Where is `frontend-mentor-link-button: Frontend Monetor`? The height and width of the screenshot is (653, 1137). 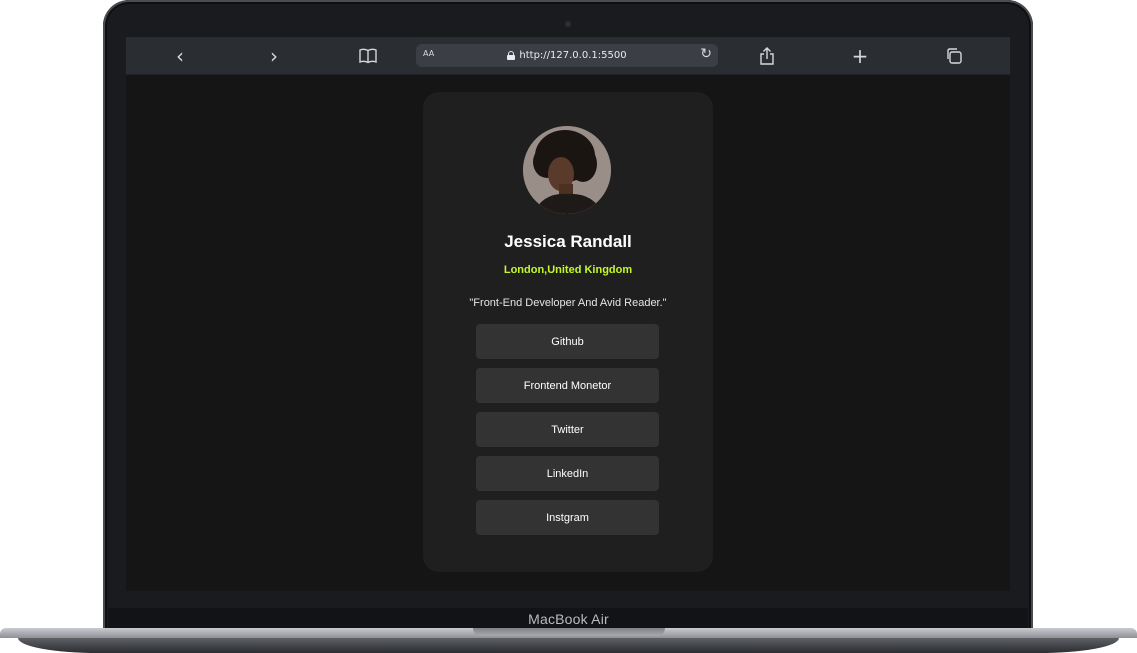 frontend-mentor-link-button: Frontend Monetor is located at coordinates (567, 385).